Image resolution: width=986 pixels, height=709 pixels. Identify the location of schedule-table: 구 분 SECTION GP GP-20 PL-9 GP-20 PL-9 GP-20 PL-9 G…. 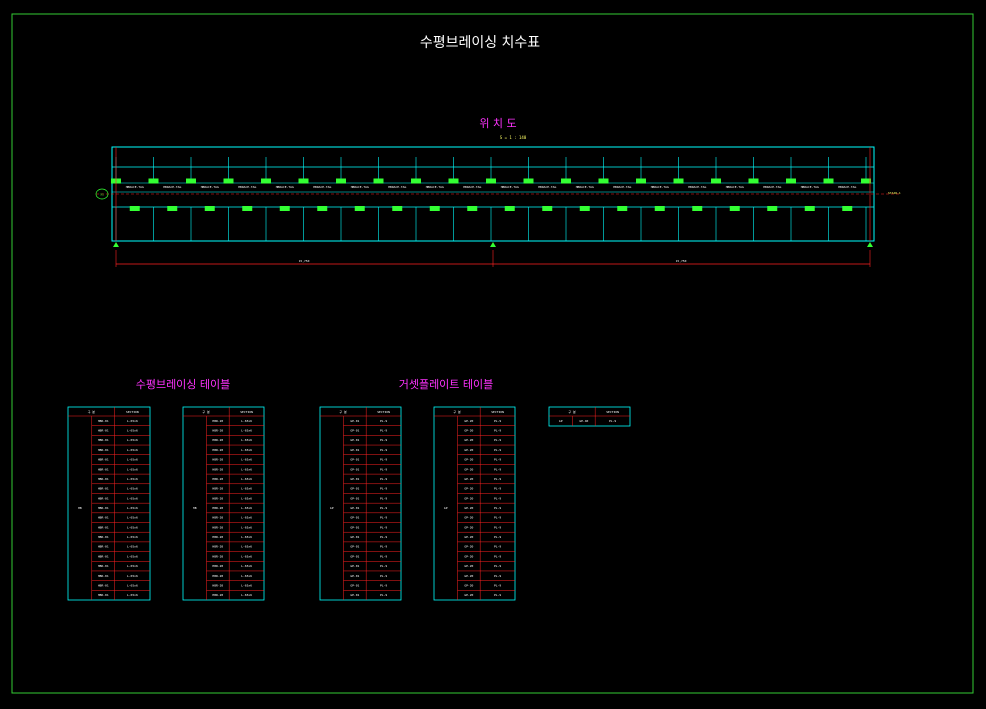
(474, 503).